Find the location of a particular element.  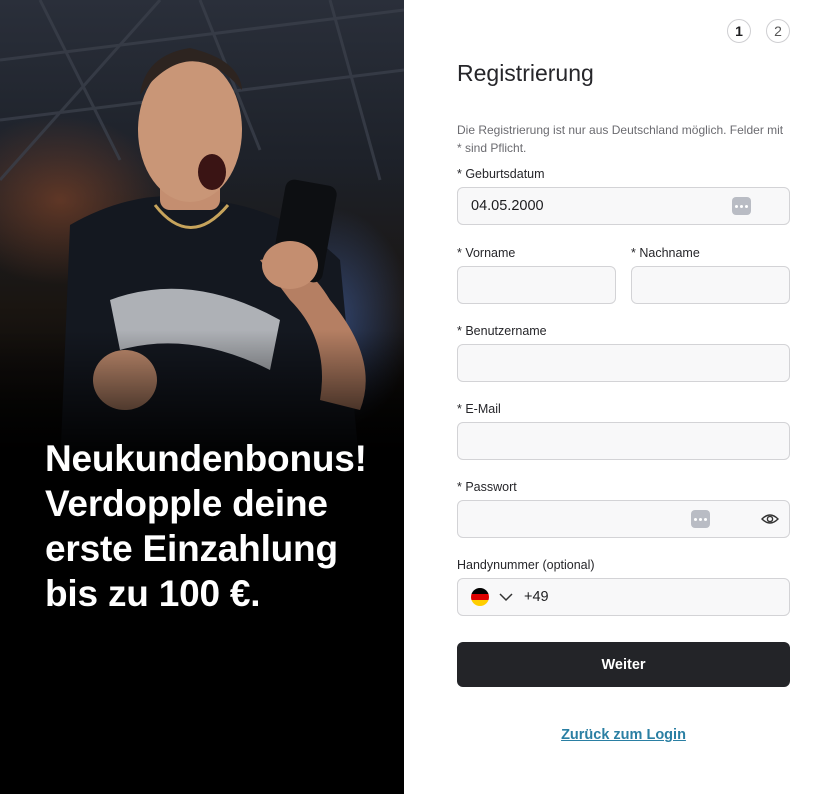

email-input is located at coordinates (623, 441).